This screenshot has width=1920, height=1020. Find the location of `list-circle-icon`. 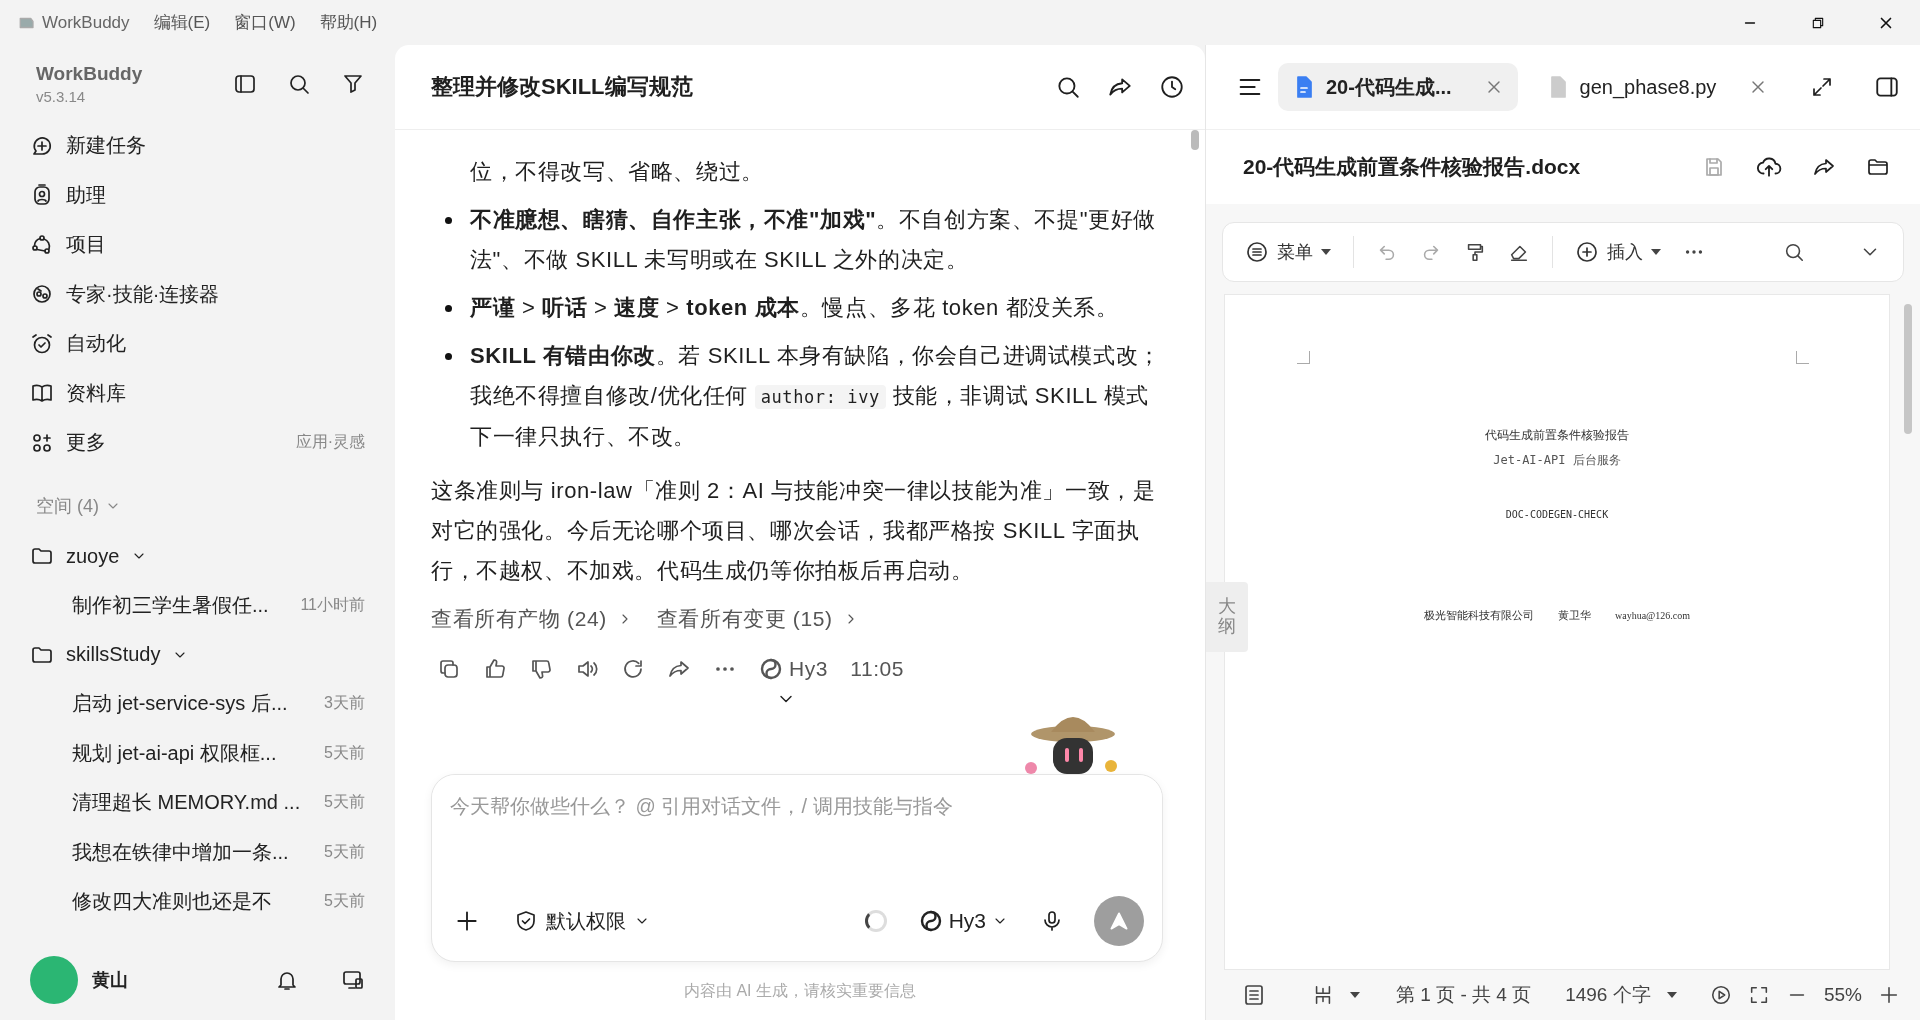

list-circle-icon is located at coordinates (1257, 252).